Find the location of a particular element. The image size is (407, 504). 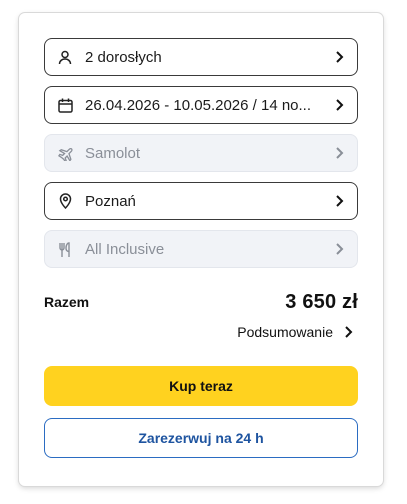

total-price: 3 650 zł is located at coordinates (321, 301).